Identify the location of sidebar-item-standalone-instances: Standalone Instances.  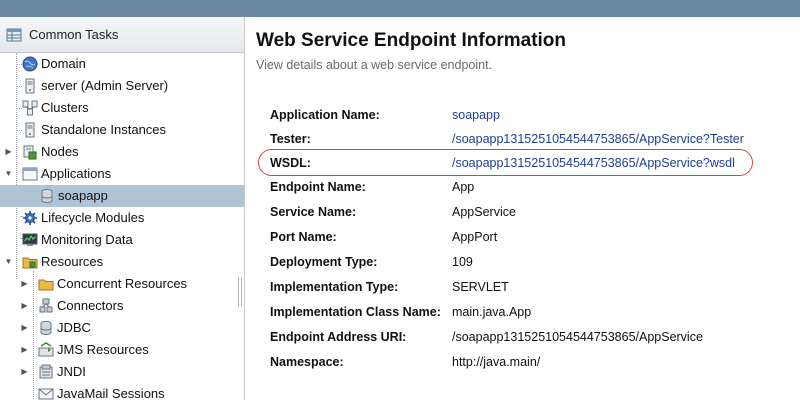
(122, 130).